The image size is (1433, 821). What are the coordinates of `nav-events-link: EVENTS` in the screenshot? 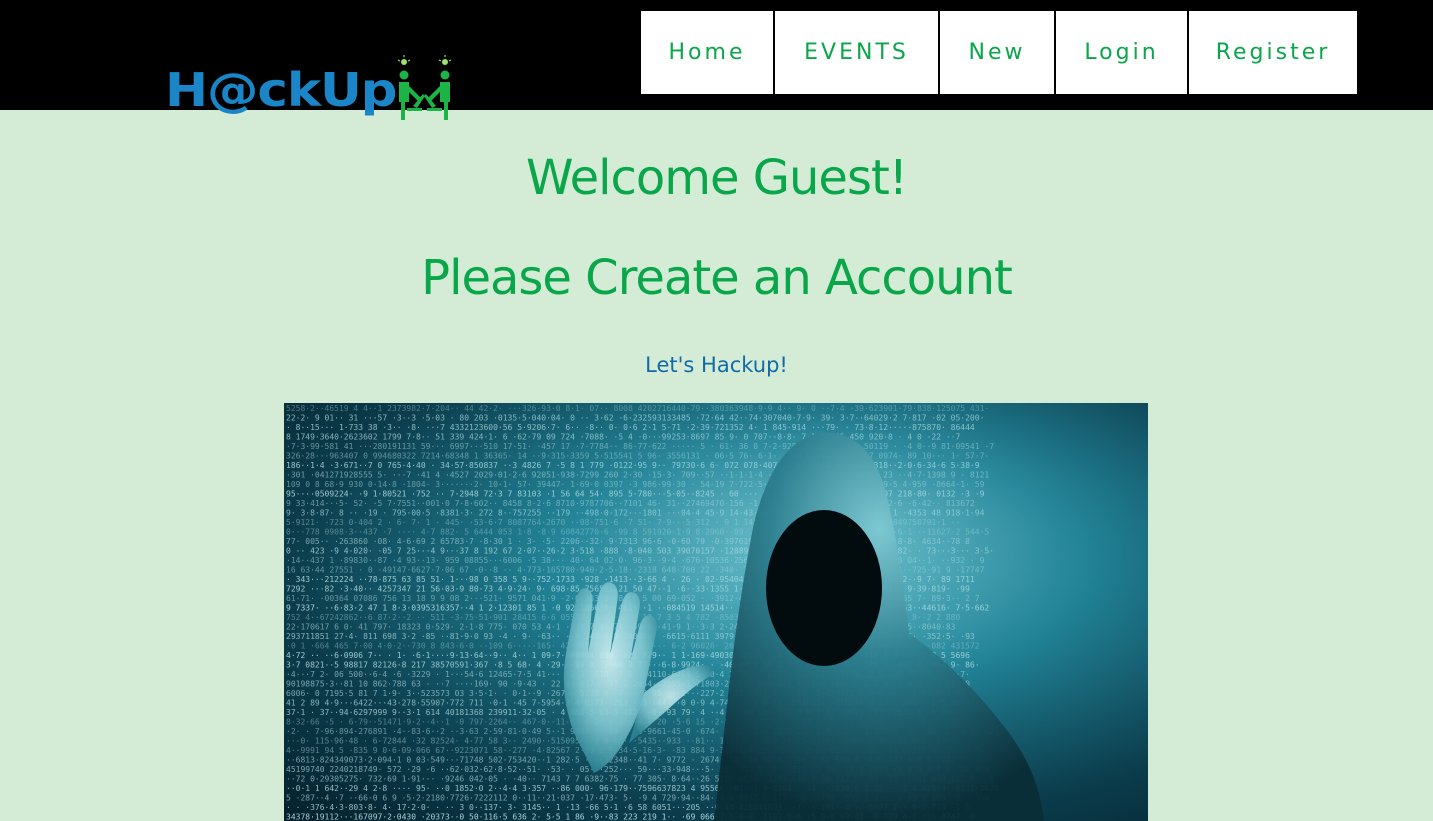 It's located at (856, 52).